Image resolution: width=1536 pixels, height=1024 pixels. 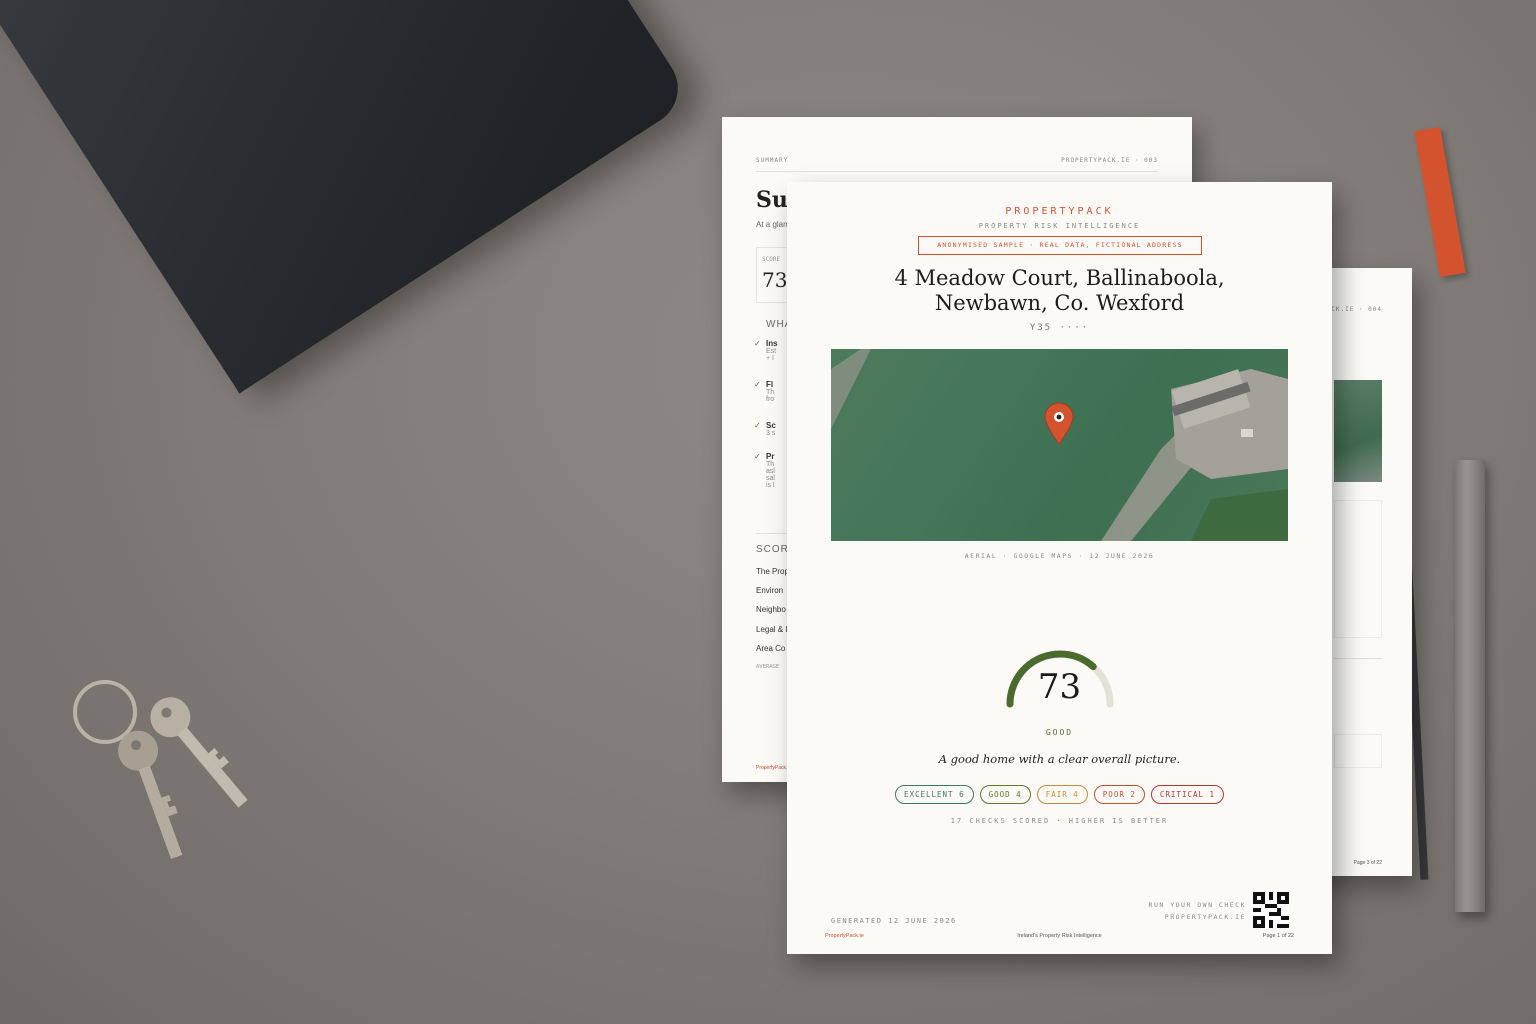 I want to click on header-page-ref: PROPERTYPACK.IE · 003, so click(x=1109, y=160).